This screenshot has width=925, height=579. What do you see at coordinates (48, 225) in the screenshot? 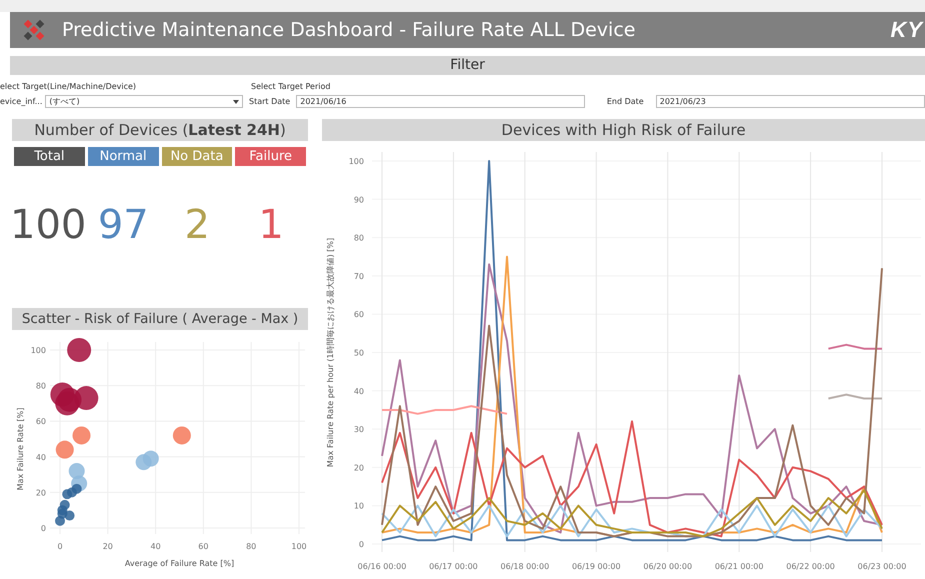
I see `device-count: 100` at bounding box center [48, 225].